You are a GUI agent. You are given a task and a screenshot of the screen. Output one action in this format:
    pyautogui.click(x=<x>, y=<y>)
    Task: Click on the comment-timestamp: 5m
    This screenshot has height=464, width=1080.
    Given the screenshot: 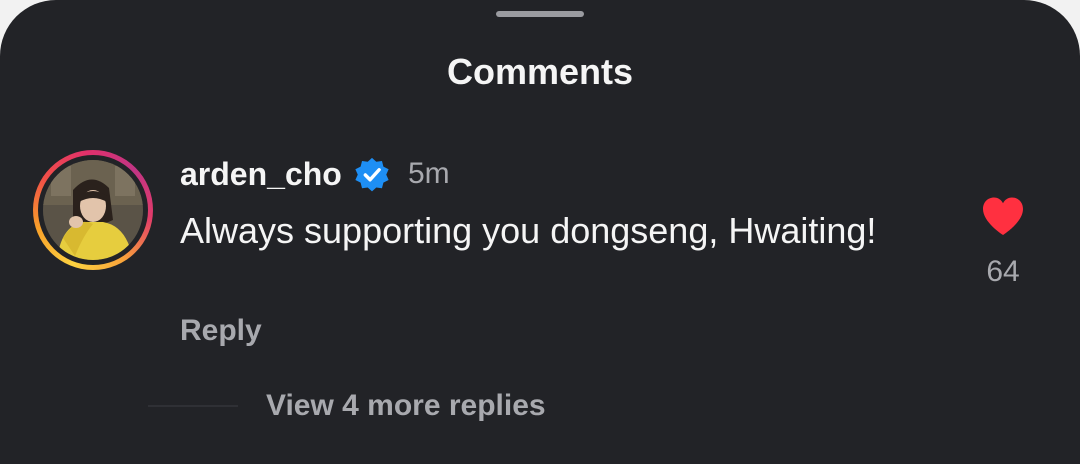 What is the action you would take?
    pyautogui.click(x=429, y=173)
    